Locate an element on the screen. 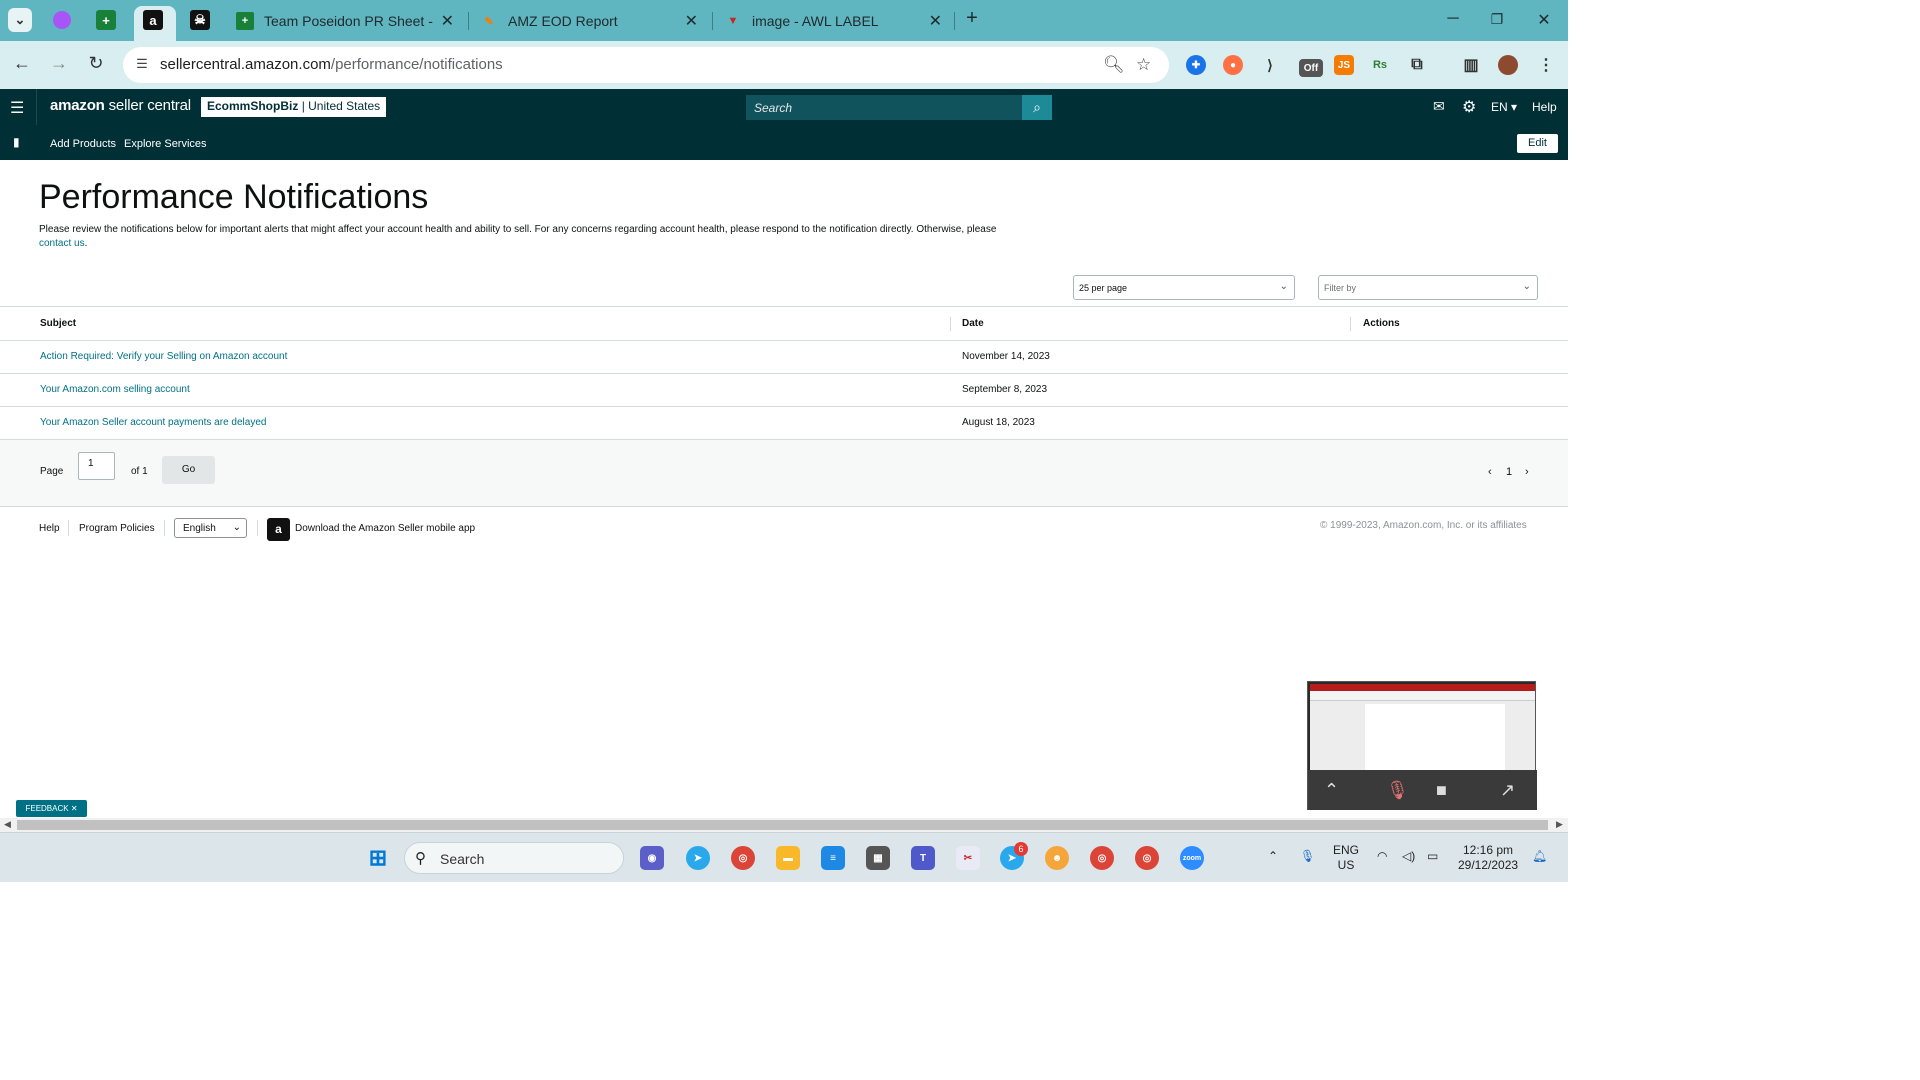 This screenshot has height=1080, width=1920. bookmark-star-icon: ☆ is located at coordinates (1143, 65).